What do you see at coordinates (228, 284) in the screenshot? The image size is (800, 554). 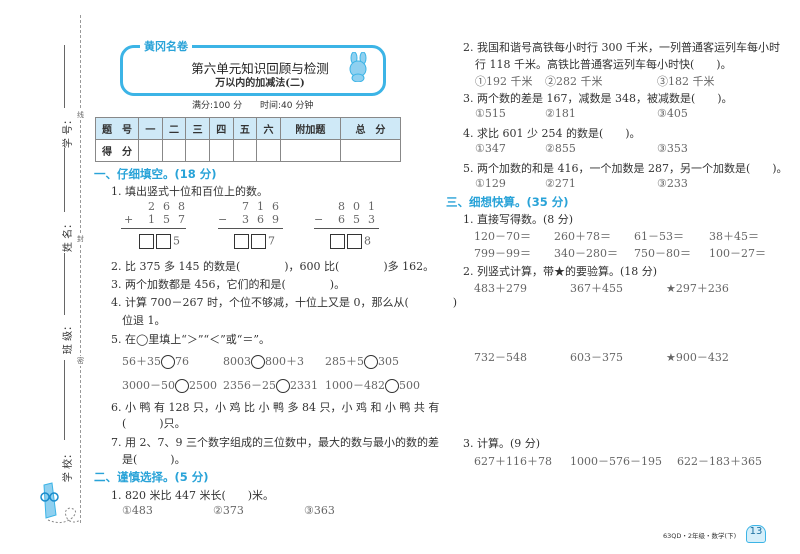 I see `question-1-3: 3. 两个加数都是 456，它们的和是( )。` at bounding box center [228, 284].